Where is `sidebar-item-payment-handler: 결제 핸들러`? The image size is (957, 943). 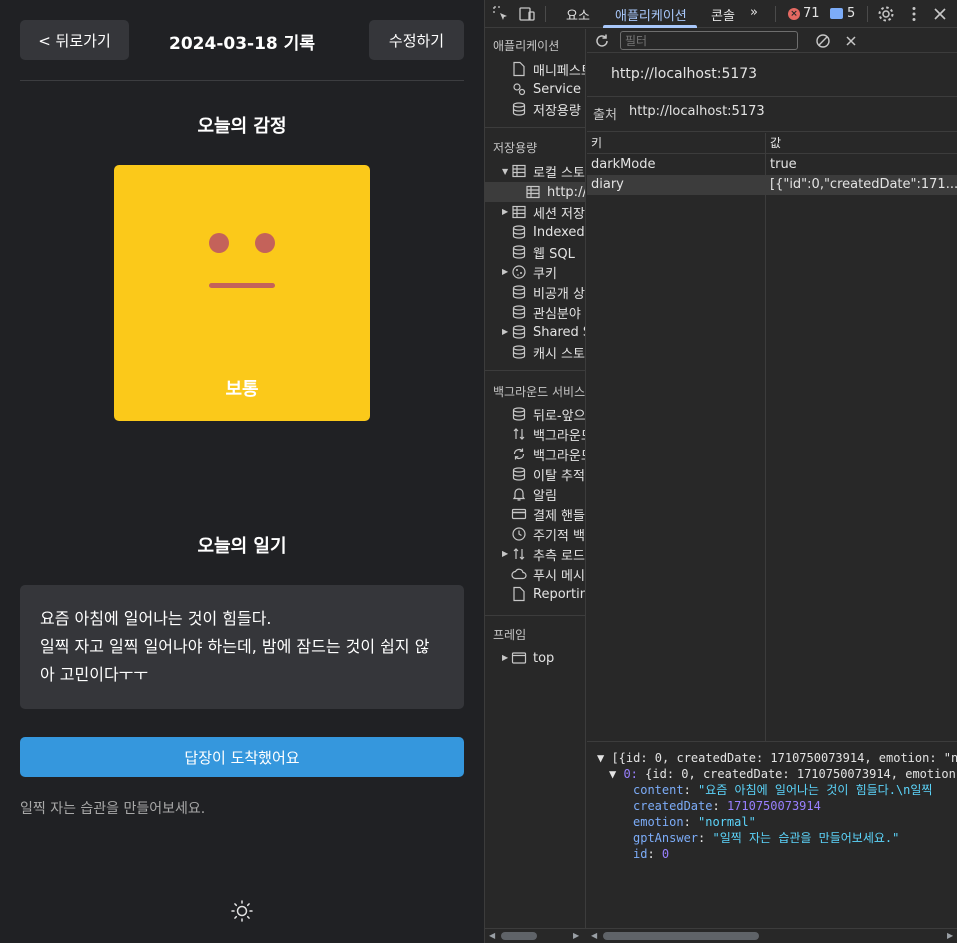
sidebar-item-payment-handler: 결제 핸들러 is located at coordinates (548, 514).